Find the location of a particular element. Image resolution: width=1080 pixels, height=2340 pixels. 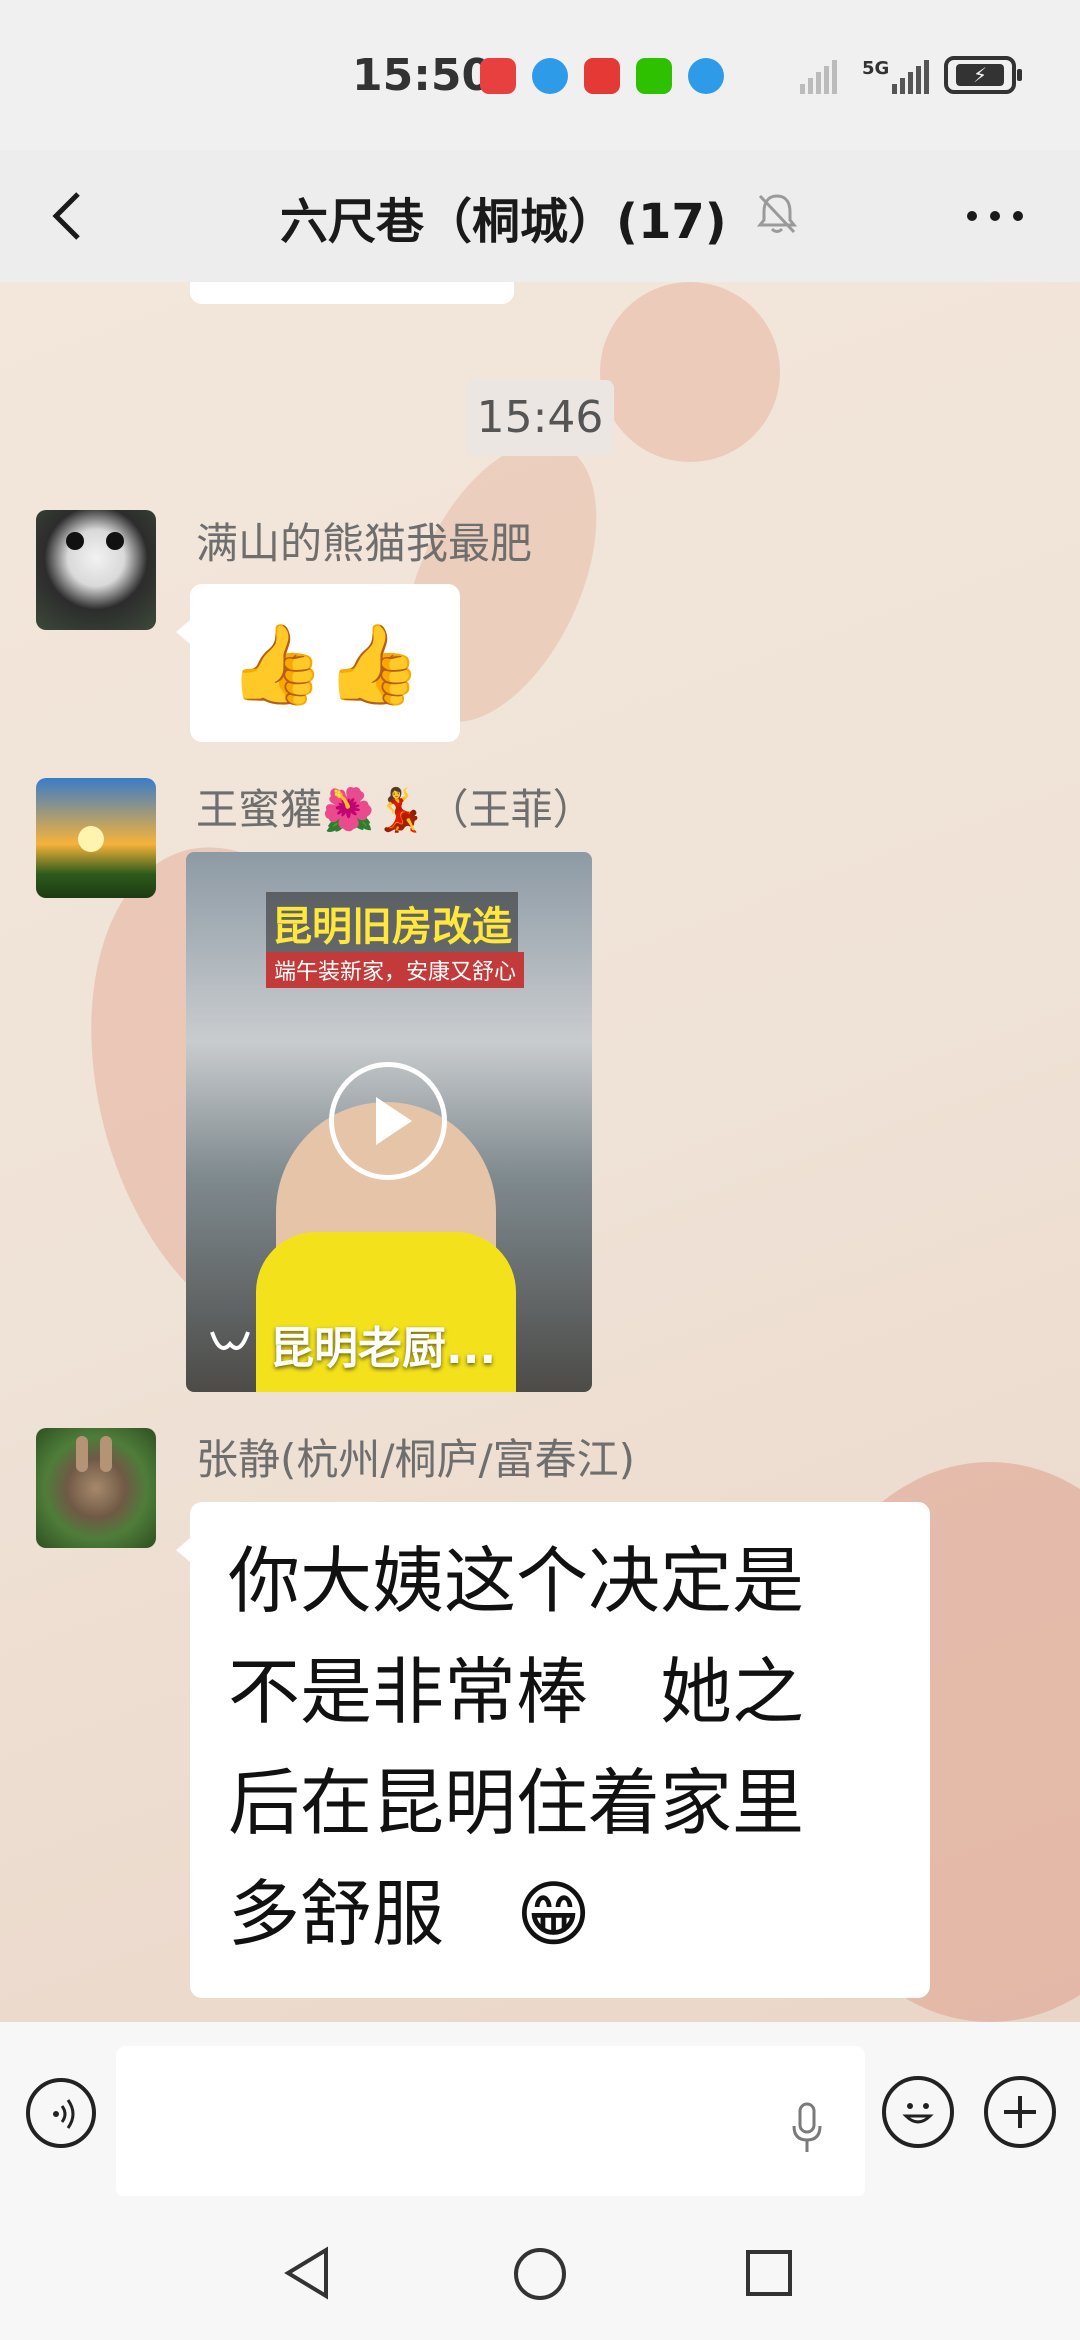

video-title: 昆明旧房改造 is located at coordinates (392, 923).